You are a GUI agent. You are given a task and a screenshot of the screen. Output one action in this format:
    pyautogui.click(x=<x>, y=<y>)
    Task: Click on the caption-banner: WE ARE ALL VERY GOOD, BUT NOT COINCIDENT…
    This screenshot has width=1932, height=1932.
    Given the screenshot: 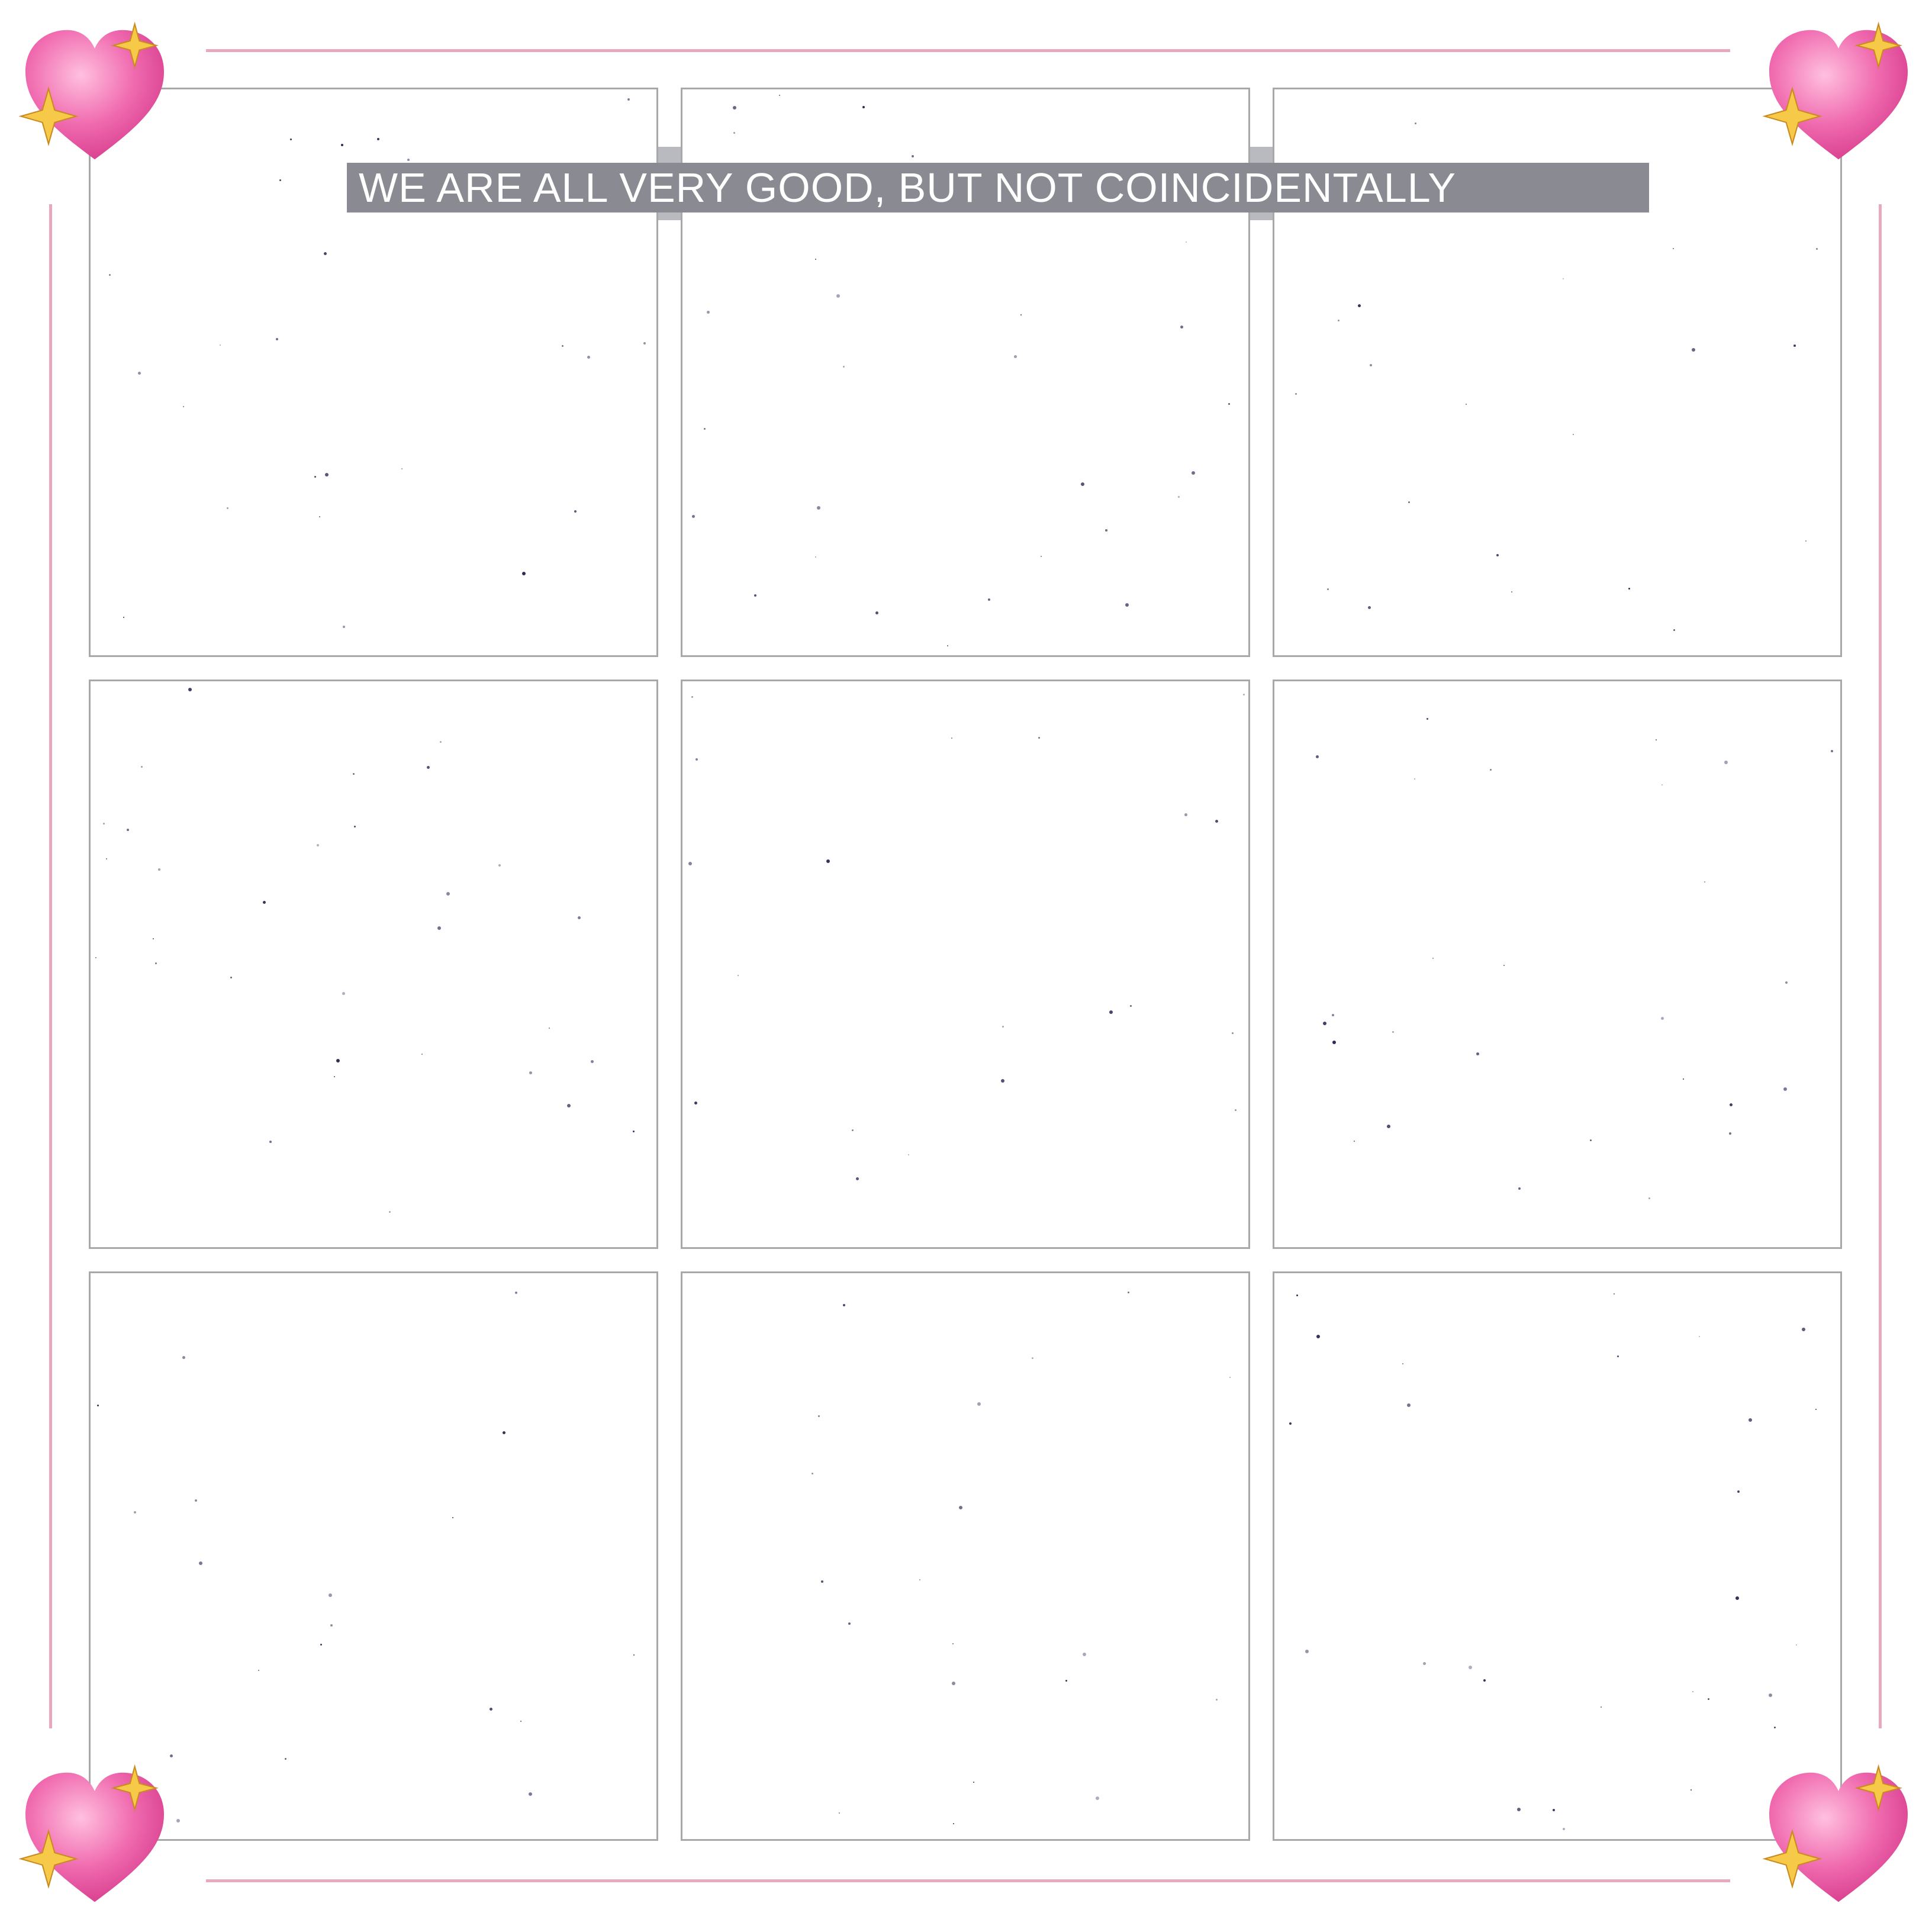 What is the action you would take?
    pyautogui.click(x=998, y=188)
    